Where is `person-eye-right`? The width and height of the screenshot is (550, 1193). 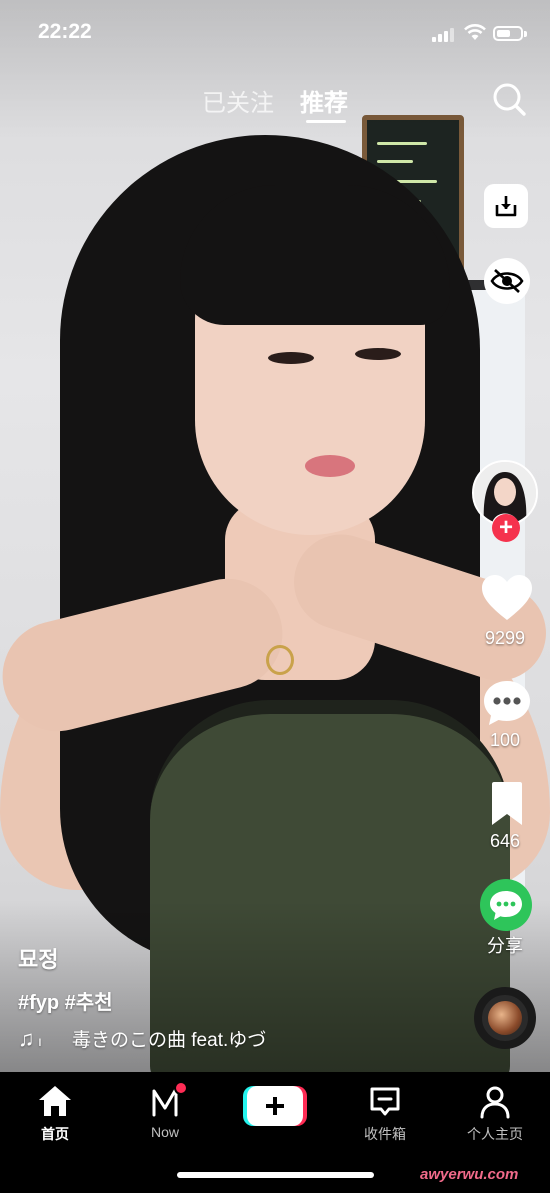
person-eye-right is located at coordinates (378, 354).